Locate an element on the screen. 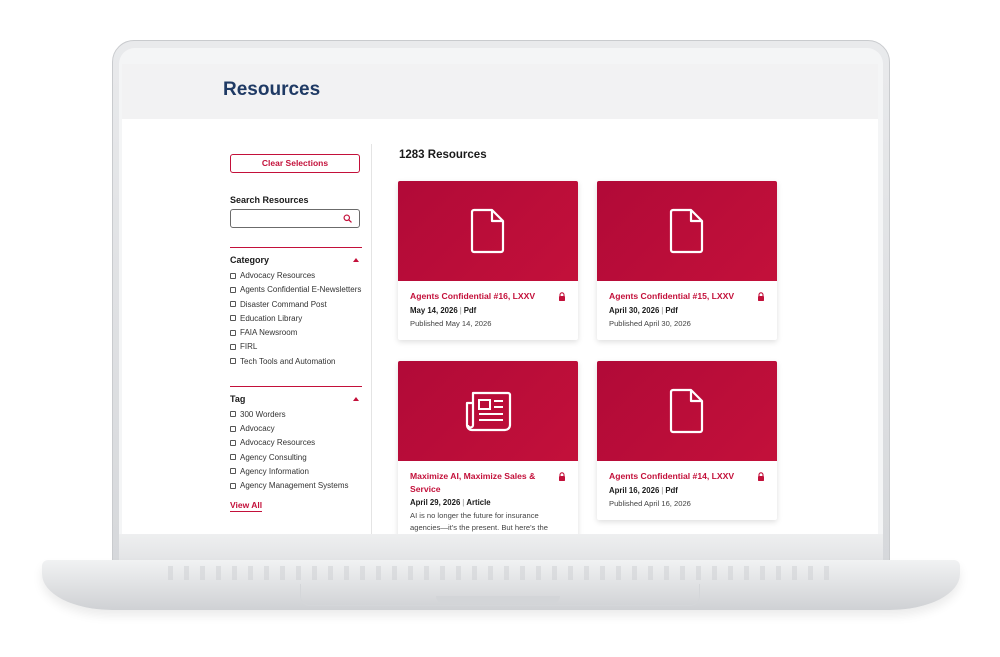  laptop-base-notch is located at coordinates (498, 600).